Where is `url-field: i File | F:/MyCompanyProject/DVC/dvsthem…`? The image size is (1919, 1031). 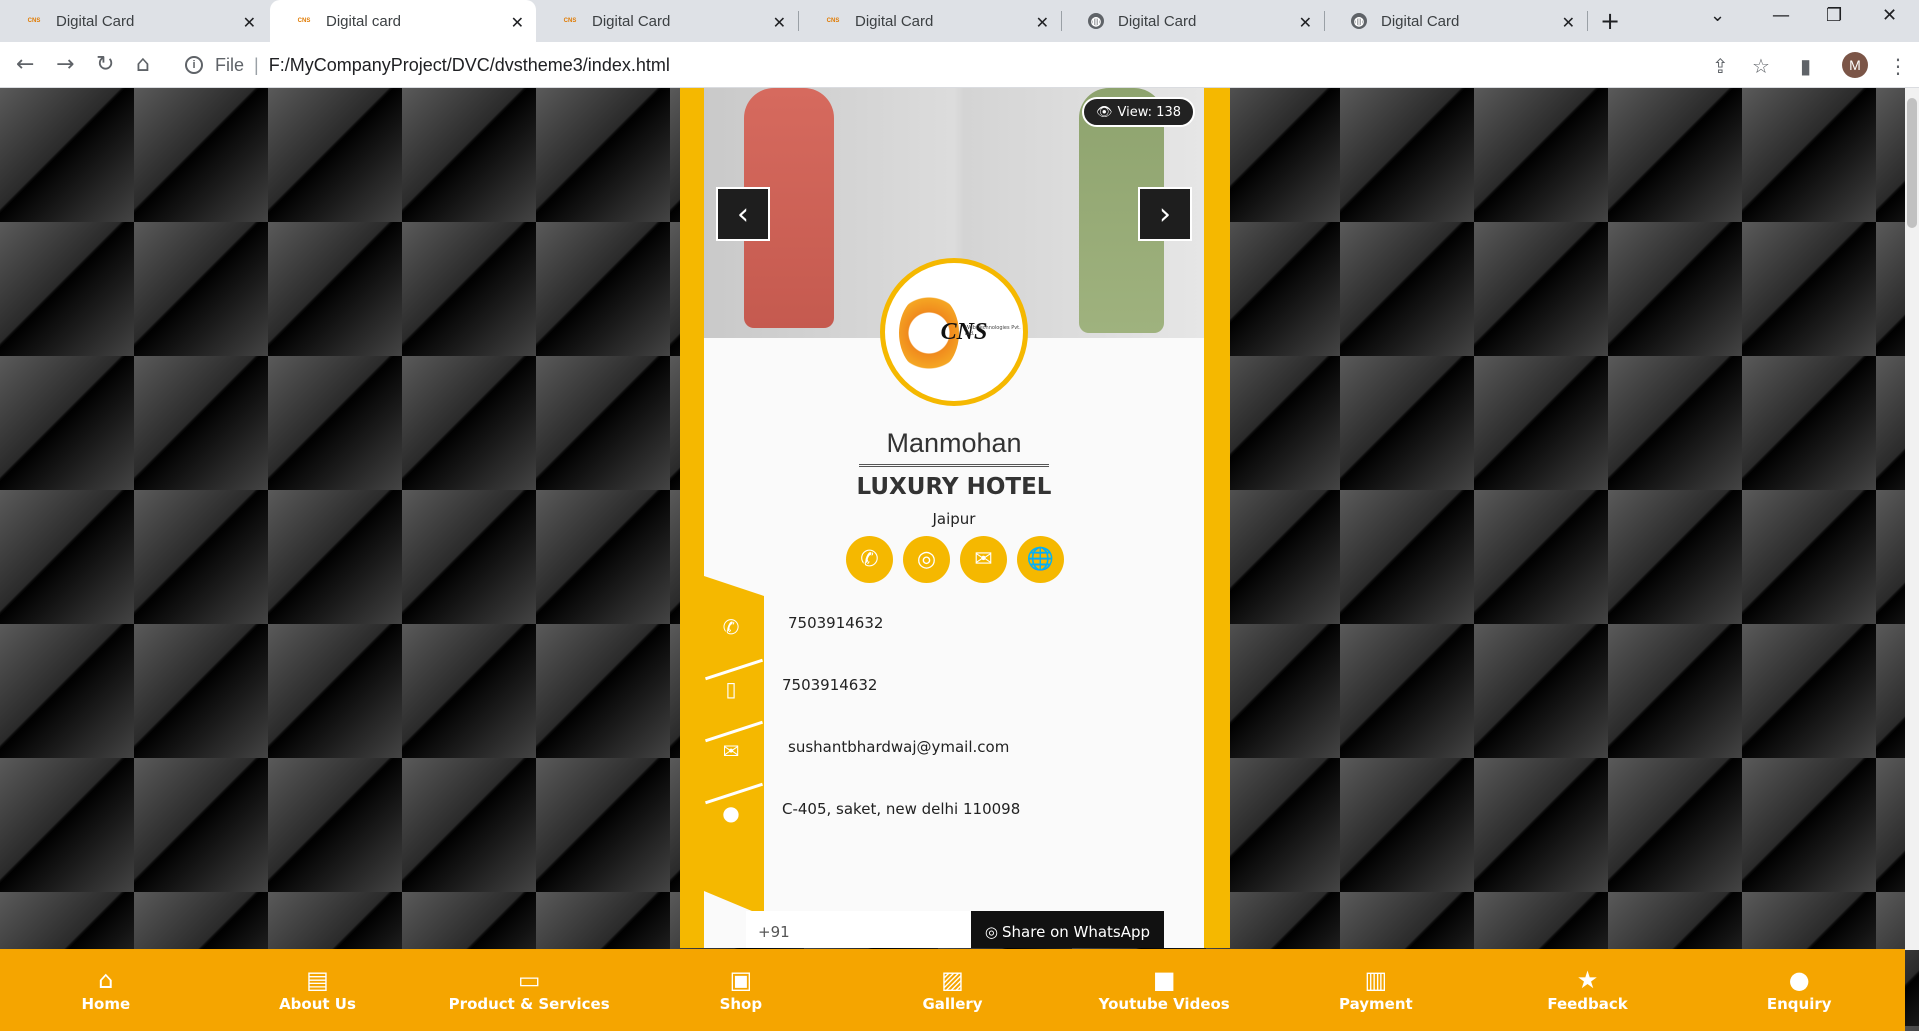 url-field: i File | F:/MyCompanyProject/DVC/dvsthem… is located at coordinates (935, 65).